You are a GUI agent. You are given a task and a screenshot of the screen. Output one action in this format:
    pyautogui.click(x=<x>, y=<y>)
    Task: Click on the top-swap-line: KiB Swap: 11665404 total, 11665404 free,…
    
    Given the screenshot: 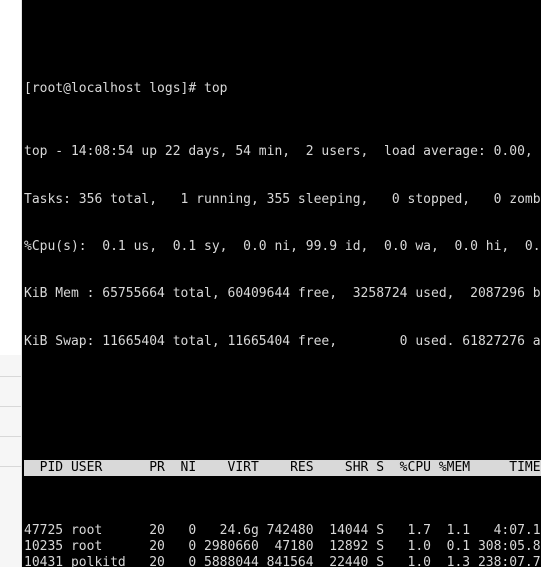 What is the action you would take?
    pyautogui.click(x=282, y=341)
    